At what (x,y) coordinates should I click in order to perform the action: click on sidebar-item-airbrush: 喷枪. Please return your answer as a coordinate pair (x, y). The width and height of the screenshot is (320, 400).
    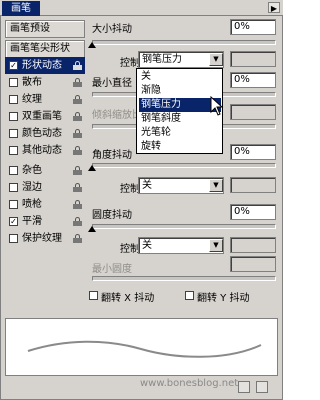
    Looking at the image, I should click on (45, 204).